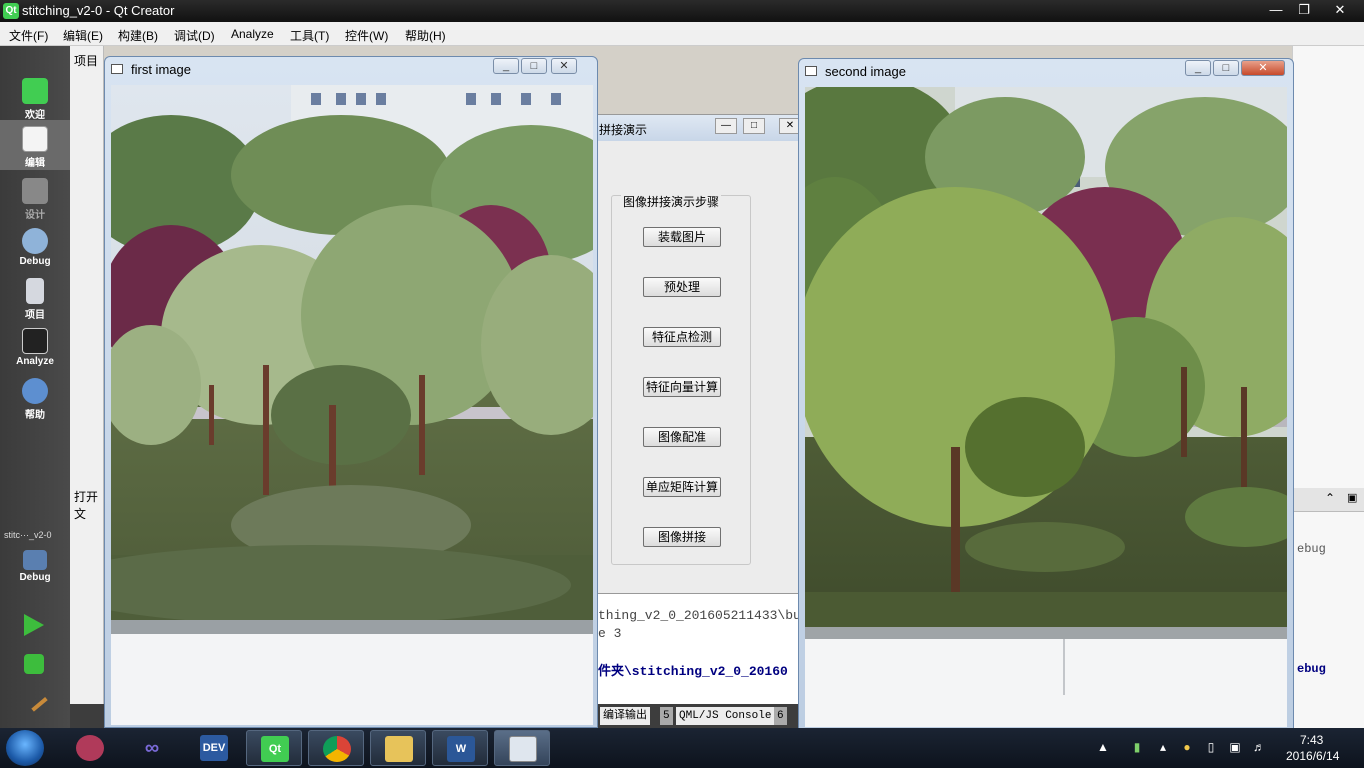  I want to click on maximize-button: ❐, so click(1304, 10).